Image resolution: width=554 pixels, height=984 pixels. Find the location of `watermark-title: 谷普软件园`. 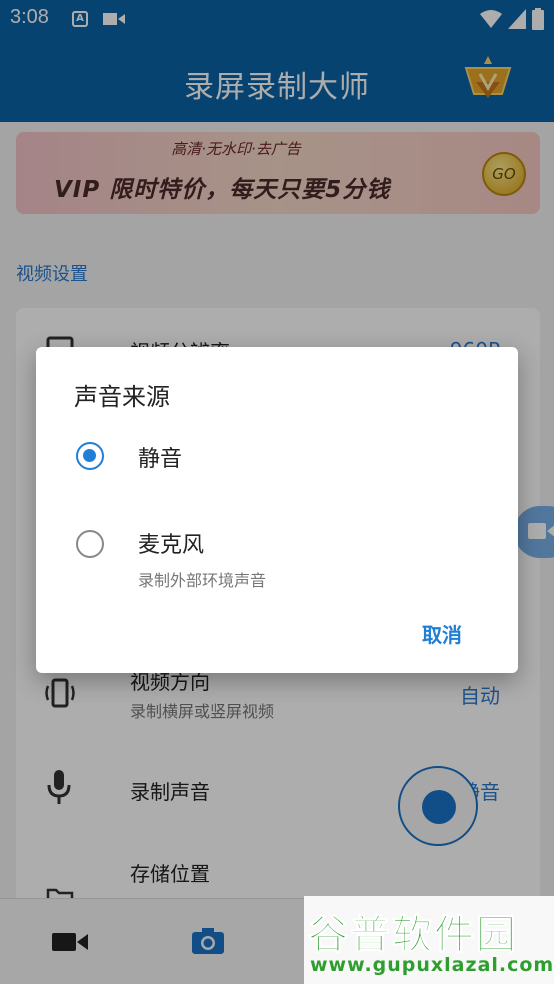

watermark-title: 谷普软件园 is located at coordinates (413, 935).